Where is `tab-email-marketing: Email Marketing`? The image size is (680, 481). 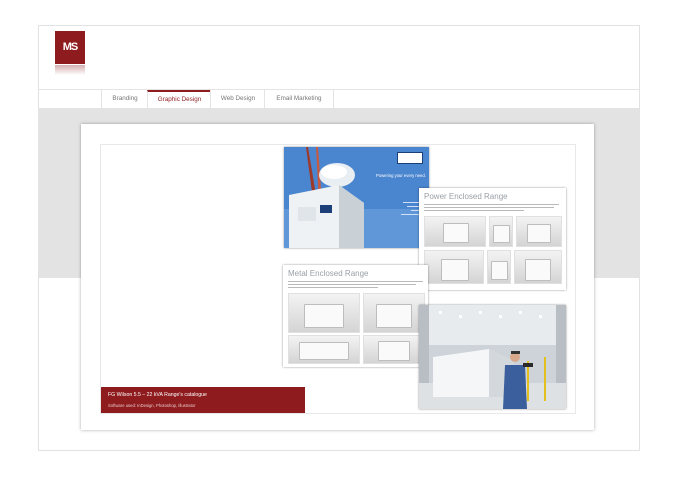 tab-email-marketing: Email Marketing is located at coordinates (299, 99).